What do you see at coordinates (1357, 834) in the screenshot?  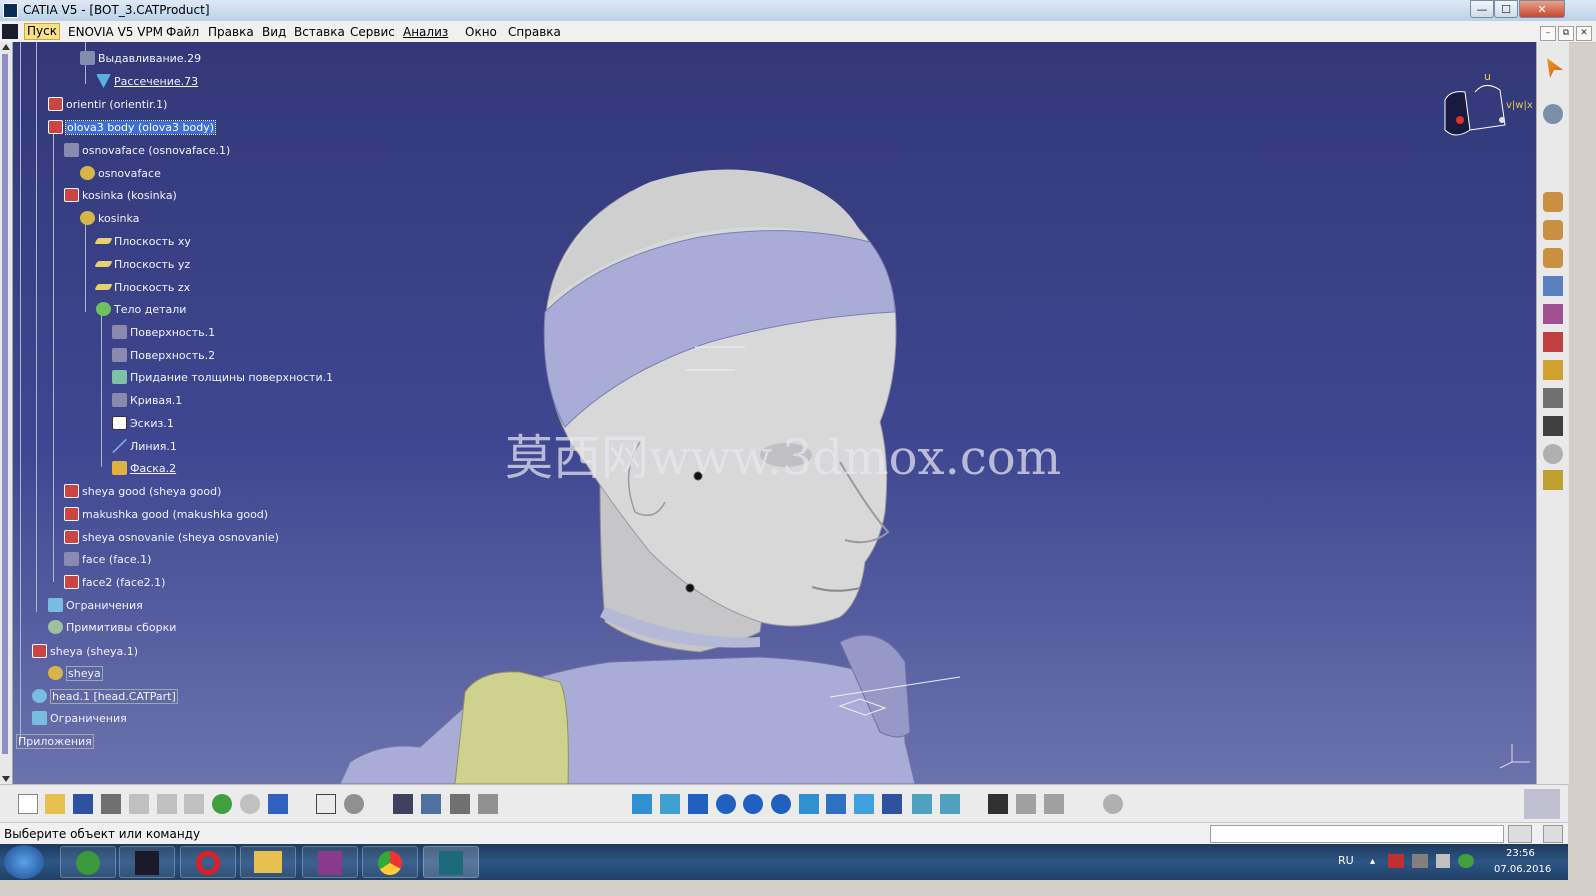 I see `command-input` at bounding box center [1357, 834].